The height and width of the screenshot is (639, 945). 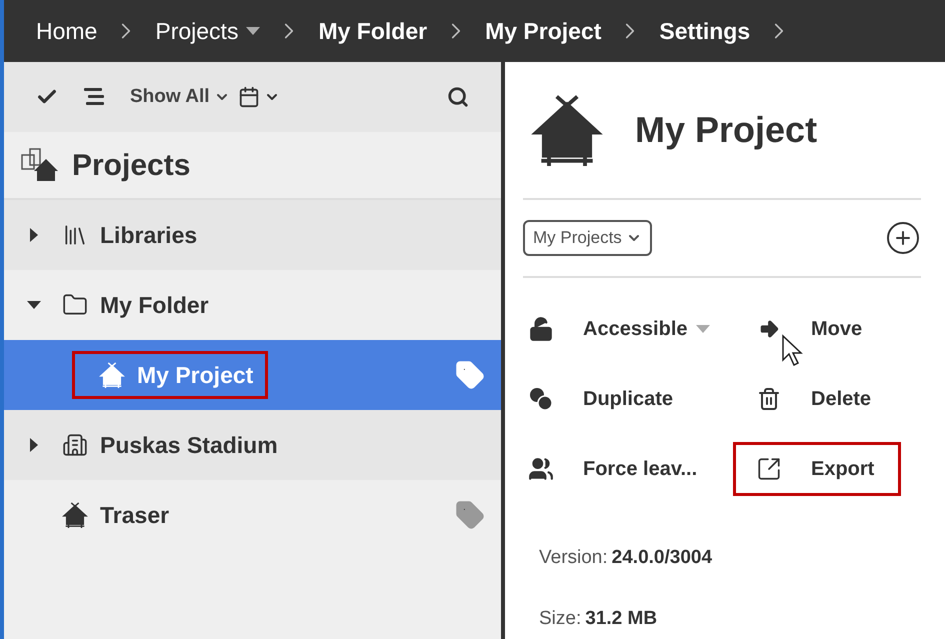 I want to click on duplicate-icon, so click(x=541, y=399).